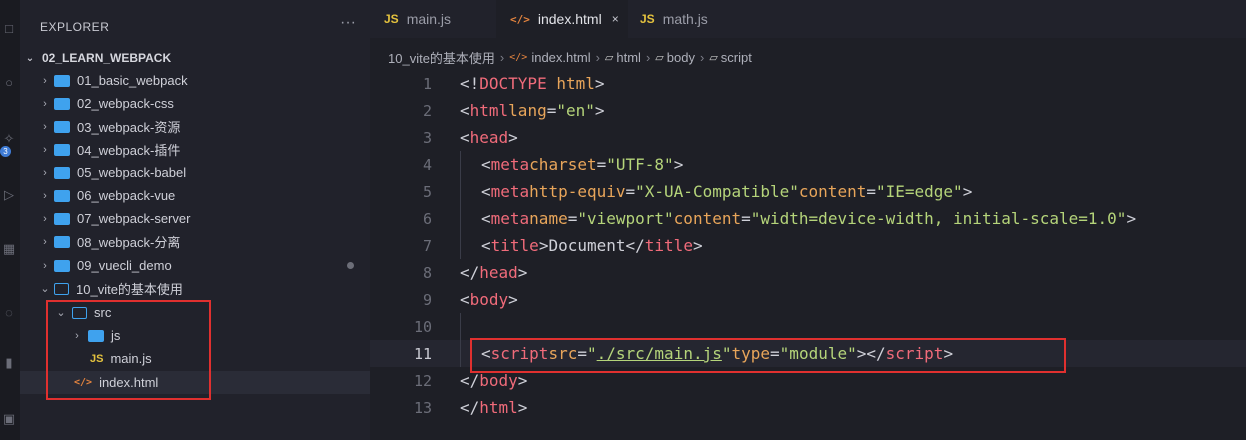 Image resolution: width=1246 pixels, height=440 pixels. What do you see at coordinates (195, 149) in the screenshot?
I see `tree-folder-04: › 04_webpack-插件` at bounding box center [195, 149].